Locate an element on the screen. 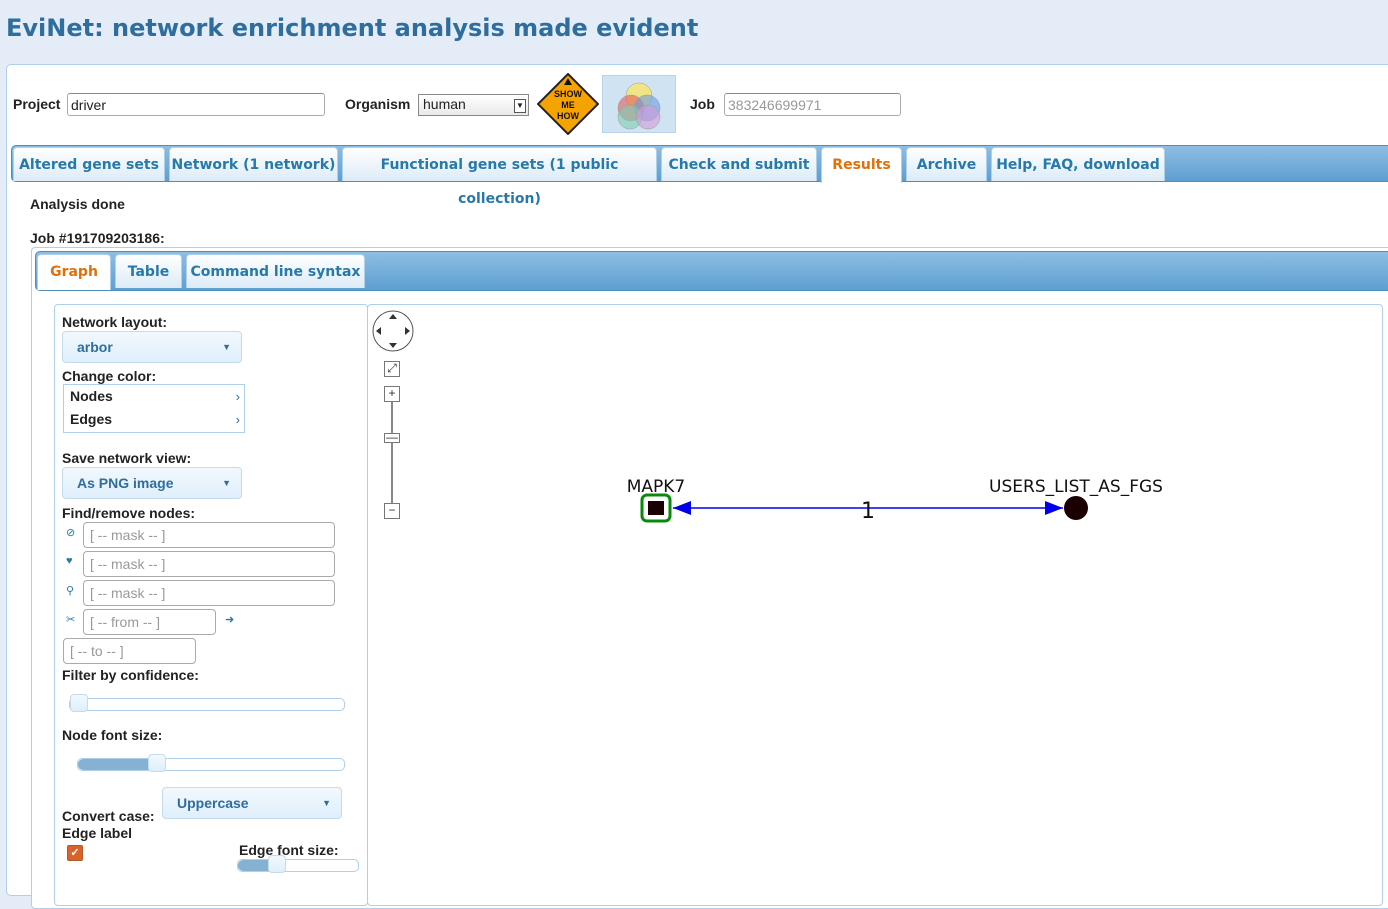 This screenshot has width=1388, height=909. network-graph: 1 MAPK7 USERS_LIST_AS_FGS is located at coordinates (895, 500).